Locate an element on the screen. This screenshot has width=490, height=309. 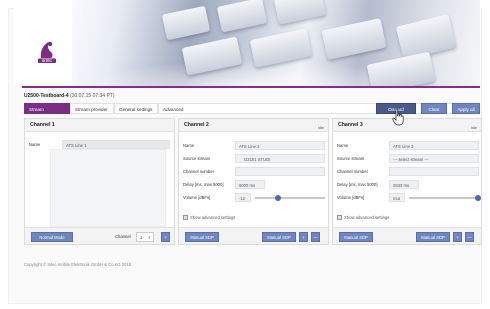
channel-3-volume-field: mut is located at coordinates (397, 197).